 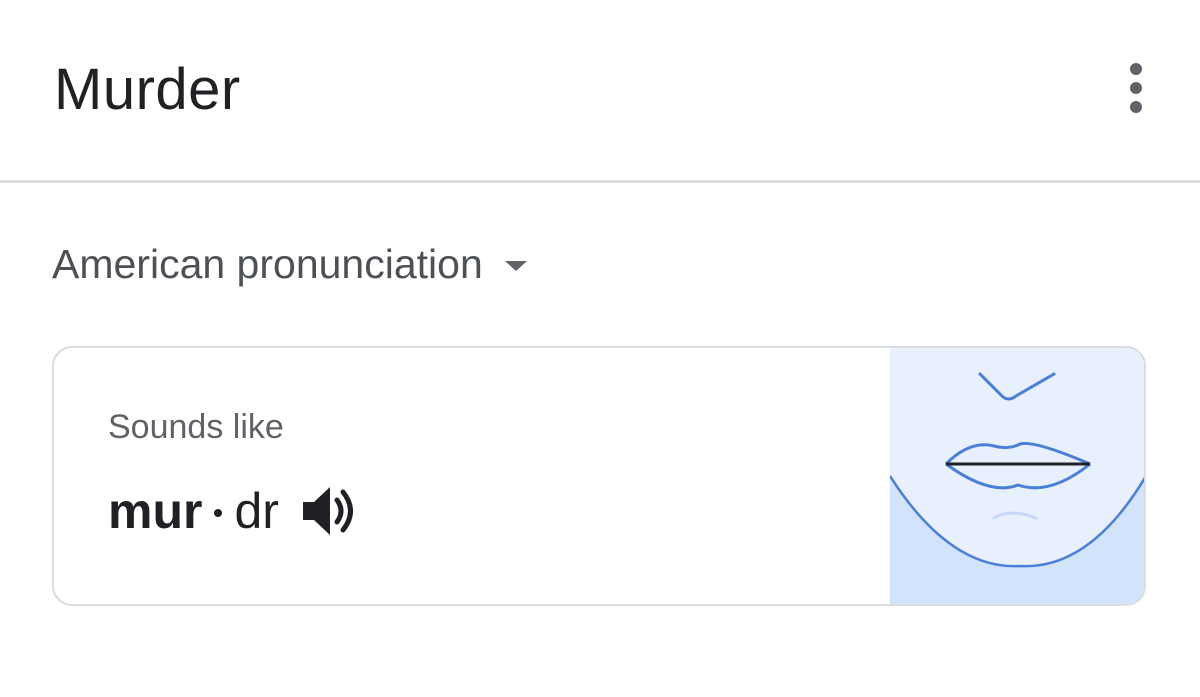 I want to click on syllable: dr, so click(x=256, y=511).